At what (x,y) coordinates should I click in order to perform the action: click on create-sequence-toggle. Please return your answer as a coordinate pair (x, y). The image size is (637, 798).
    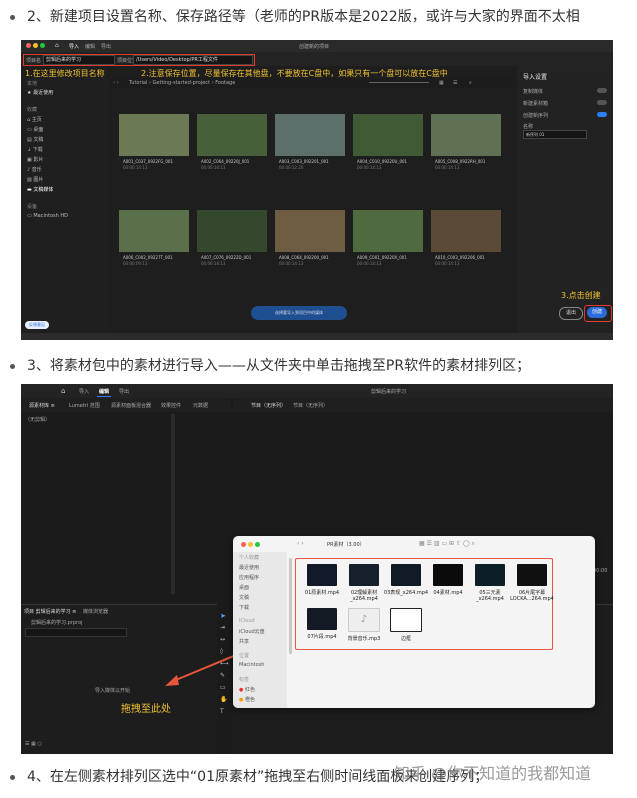
    Looking at the image, I should click on (602, 114).